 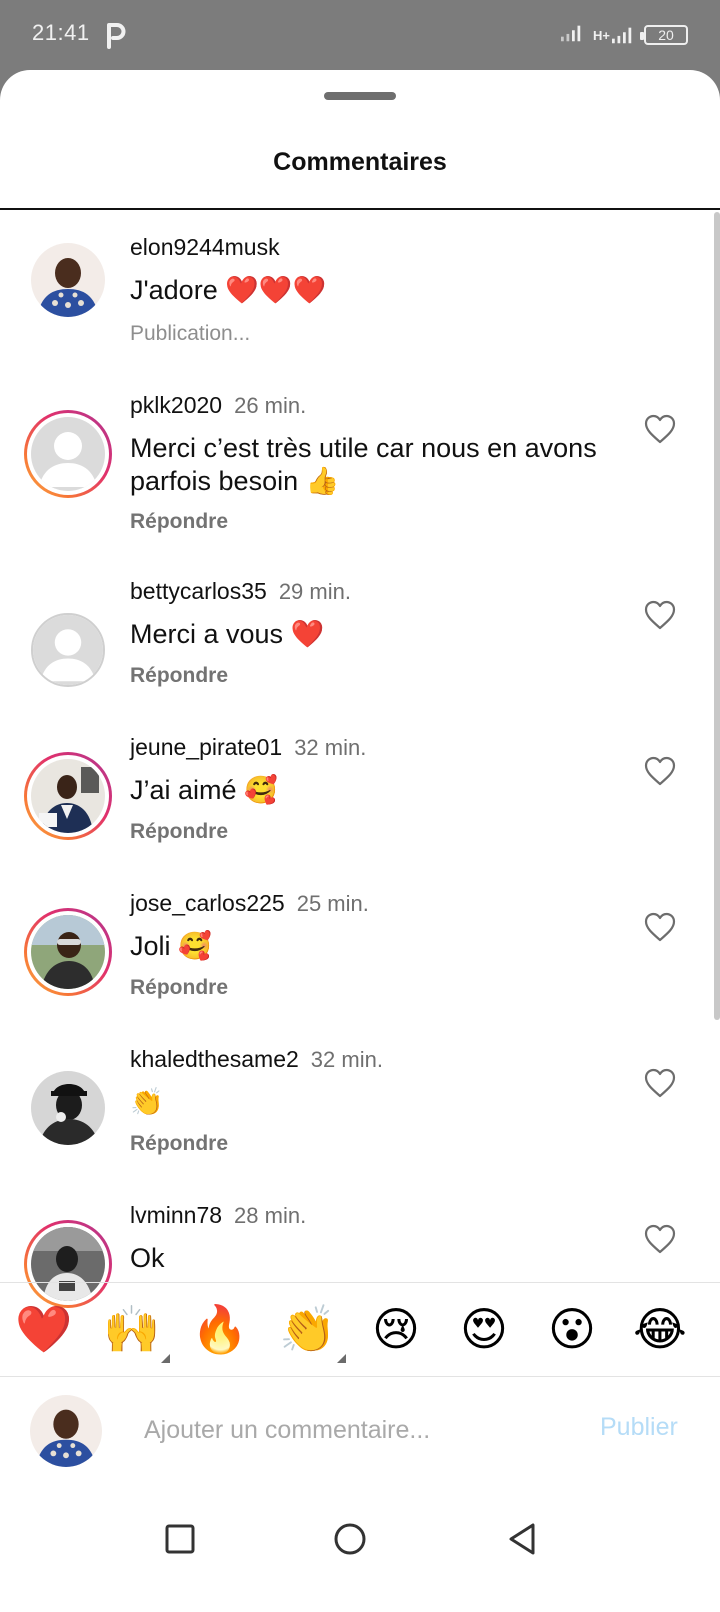 I want to click on comment-header: khaledthesame2 32 min., so click(x=256, y=1059).